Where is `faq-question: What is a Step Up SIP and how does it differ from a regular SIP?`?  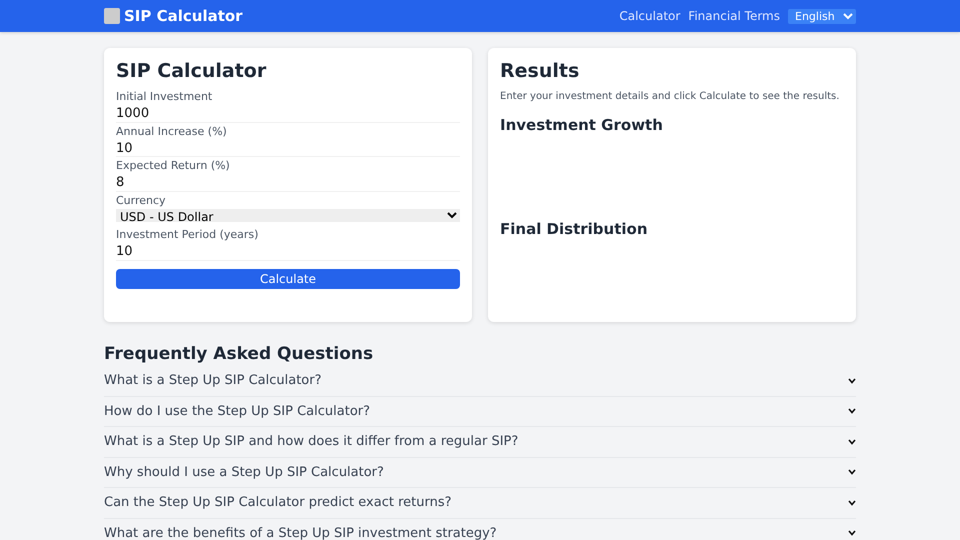 faq-question: What is a Step Up SIP and how does it differ from a regular SIP? is located at coordinates (480, 442).